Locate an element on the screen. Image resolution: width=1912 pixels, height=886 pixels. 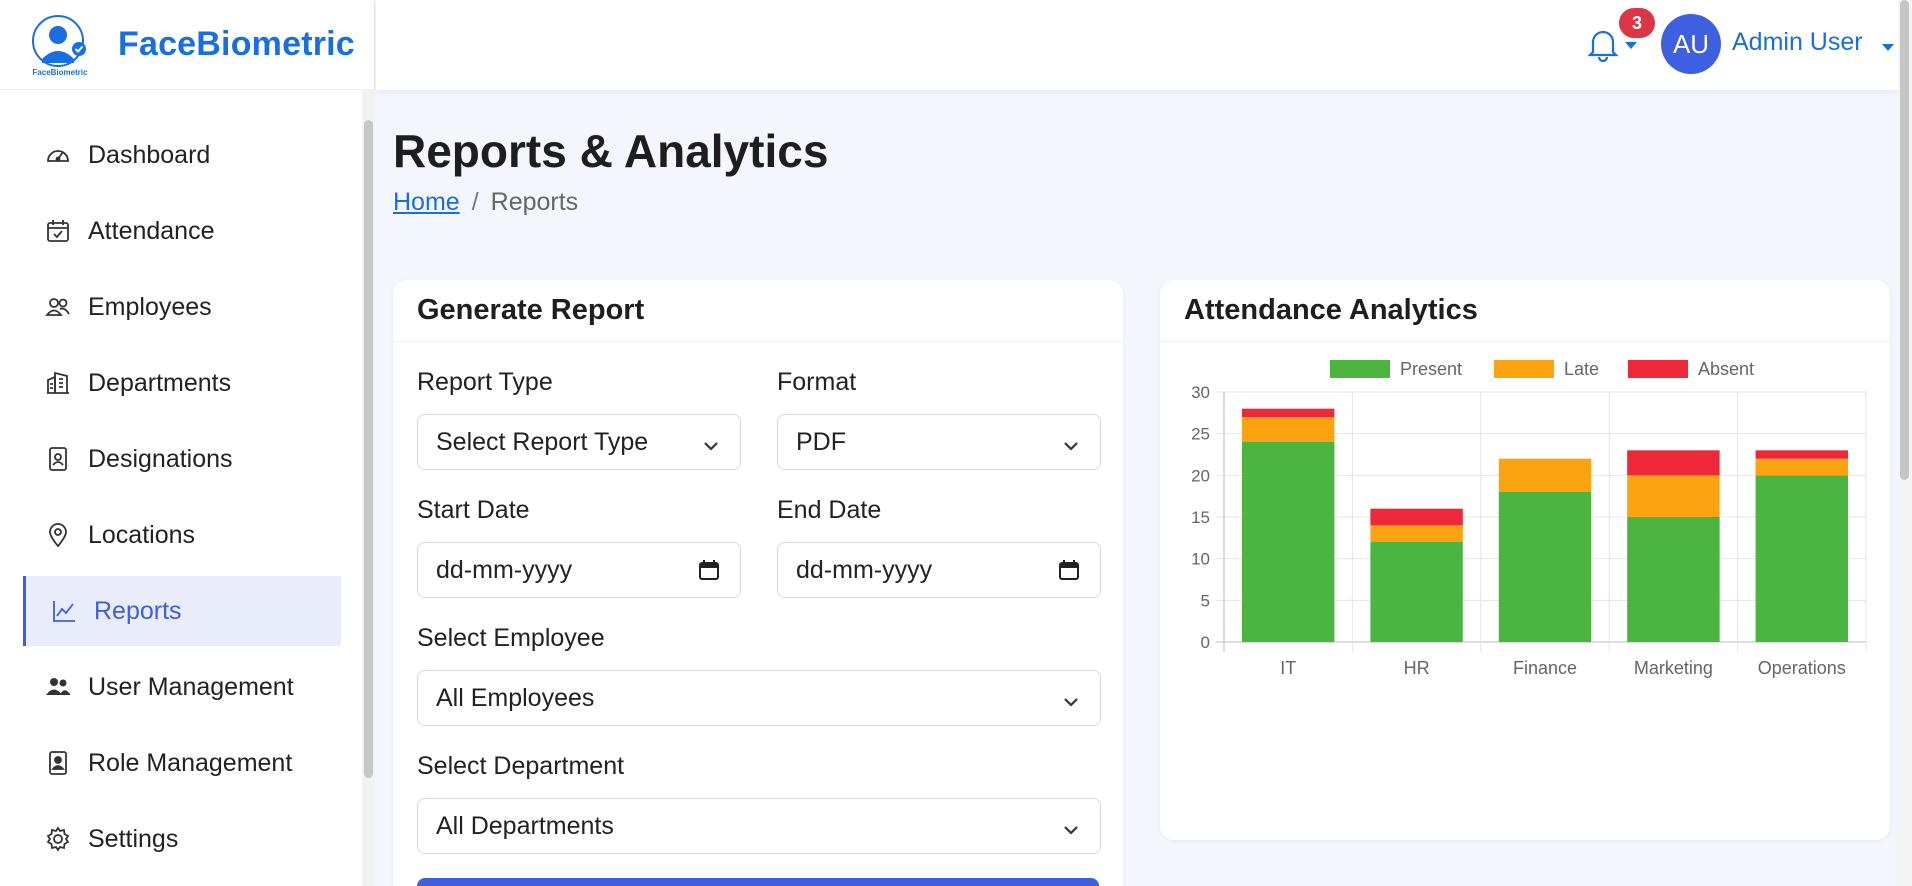
card-title: Attendance Analytics is located at coordinates (1525, 311).